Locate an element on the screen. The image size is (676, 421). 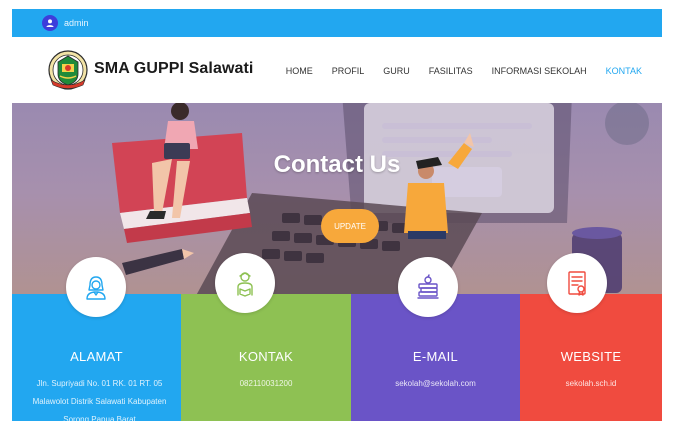
brand-name: SMA GUPPI Salawati is located at coordinates (173, 69).